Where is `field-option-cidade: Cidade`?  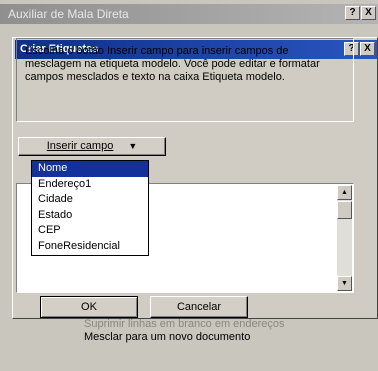 field-option-cidade: Cidade is located at coordinates (90, 200).